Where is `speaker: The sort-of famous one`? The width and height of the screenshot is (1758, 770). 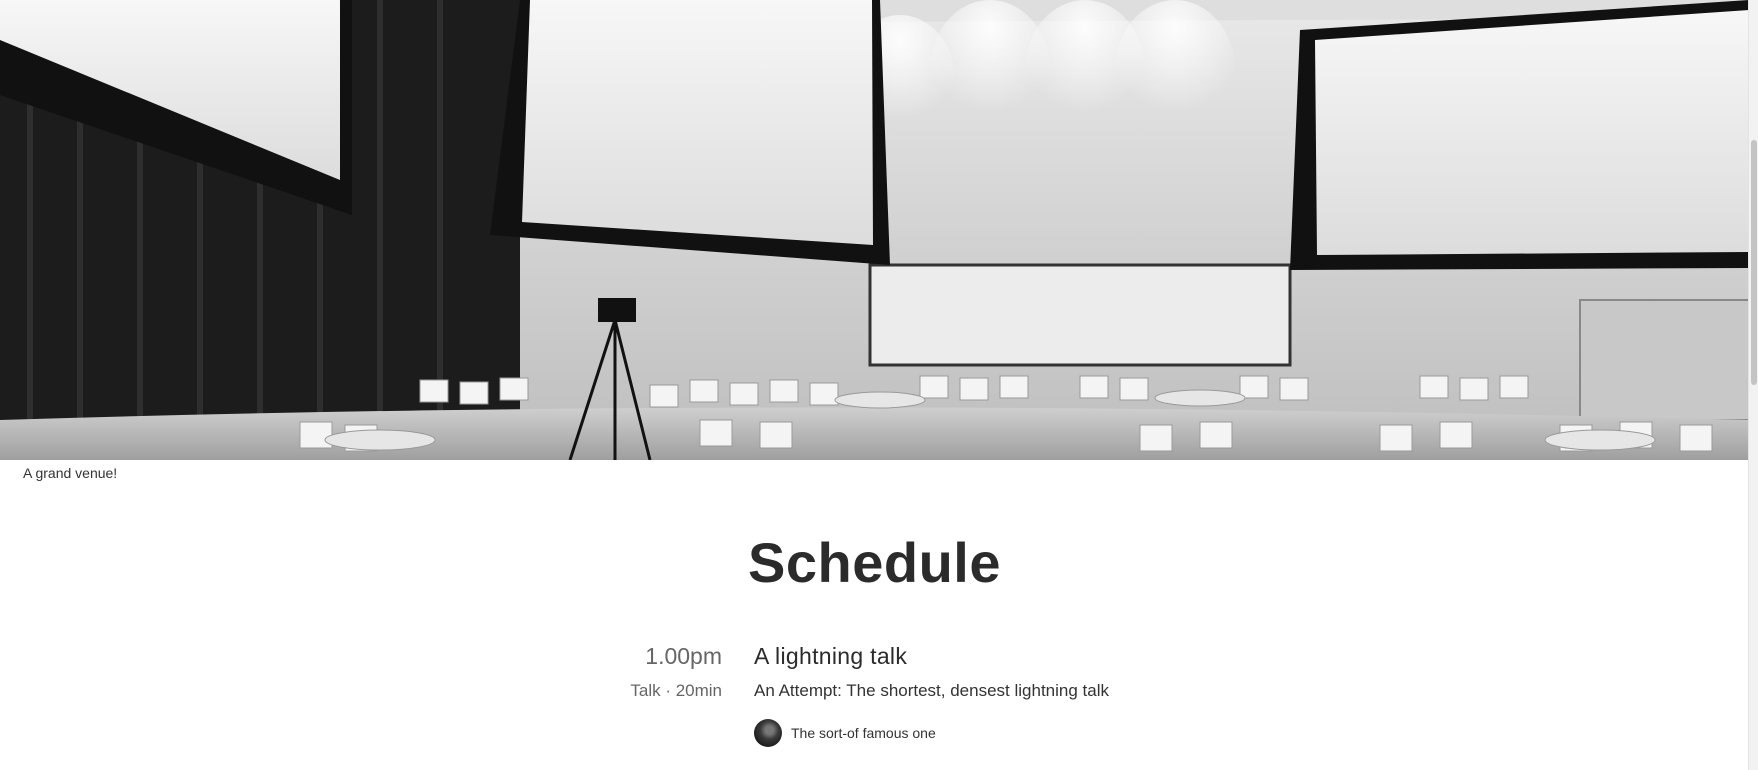
speaker: The sort-of famous one is located at coordinates (845, 733).